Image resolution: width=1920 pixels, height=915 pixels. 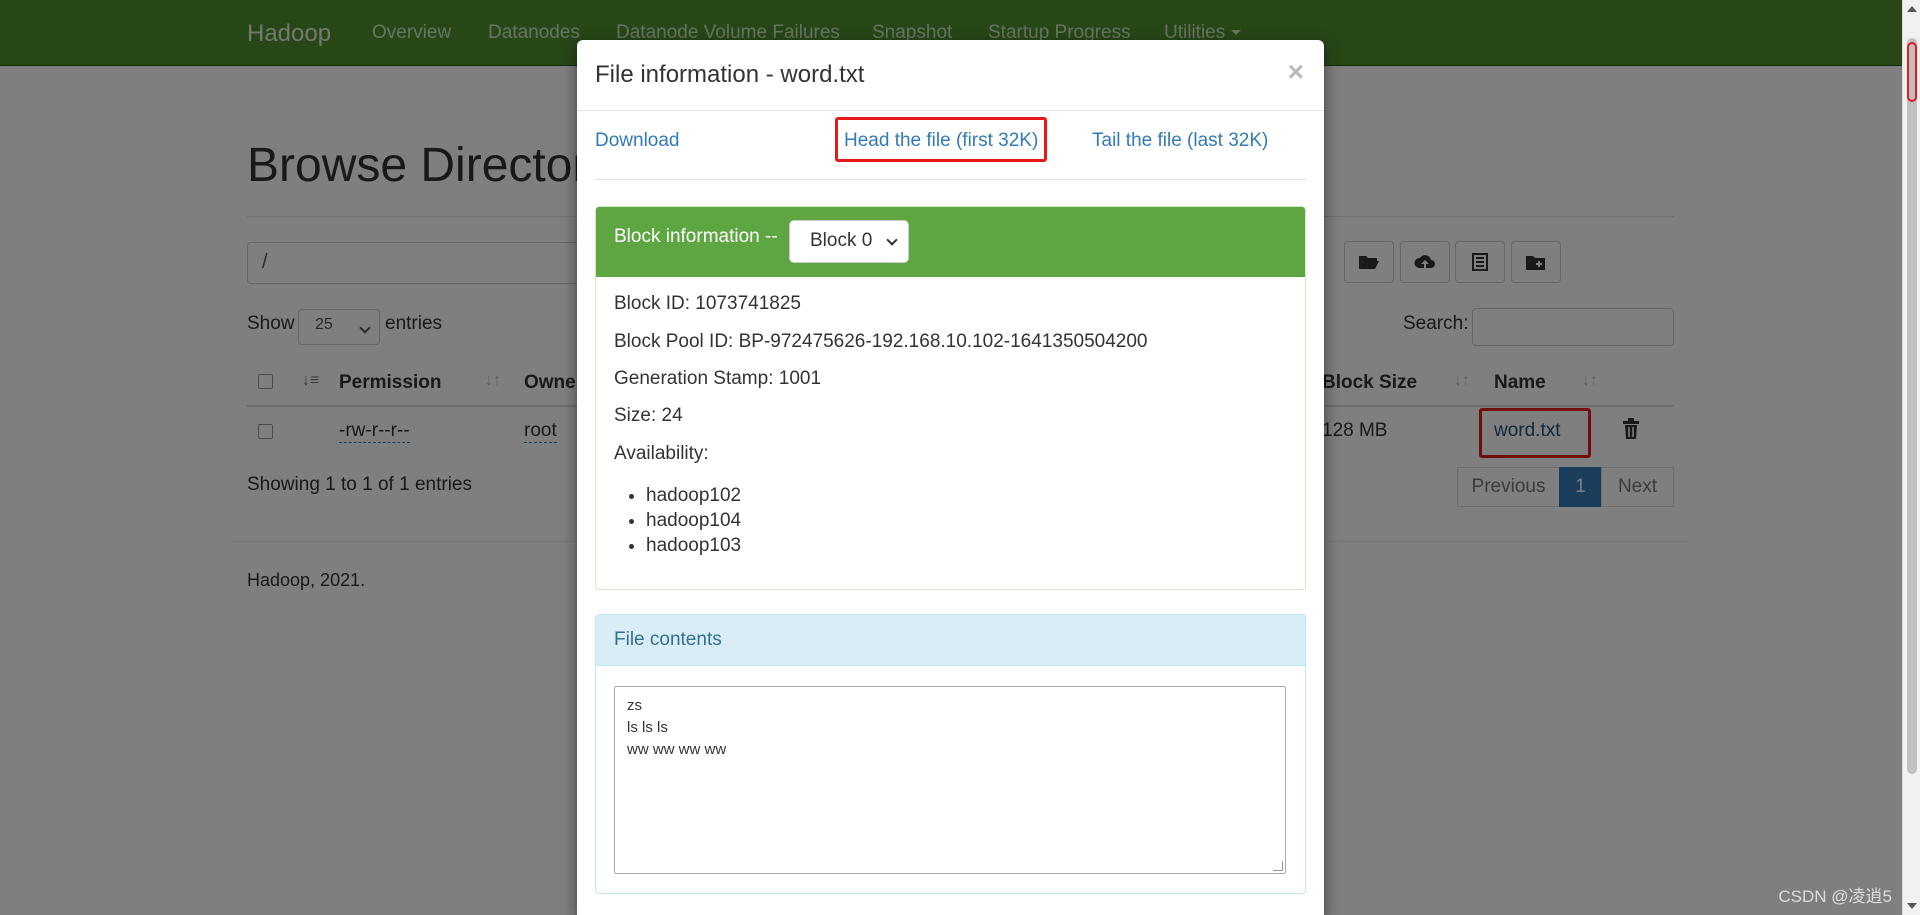 What do you see at coordinates (950, 242) in the screenshot?
I see `block-info-header: Block information -- Block 0` at bounding box center [950, 242].